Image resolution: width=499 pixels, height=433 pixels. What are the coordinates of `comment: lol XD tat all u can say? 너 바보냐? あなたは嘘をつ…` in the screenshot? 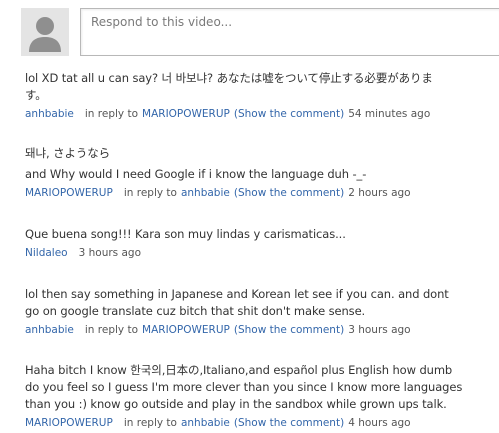 It's located at (260, 96).